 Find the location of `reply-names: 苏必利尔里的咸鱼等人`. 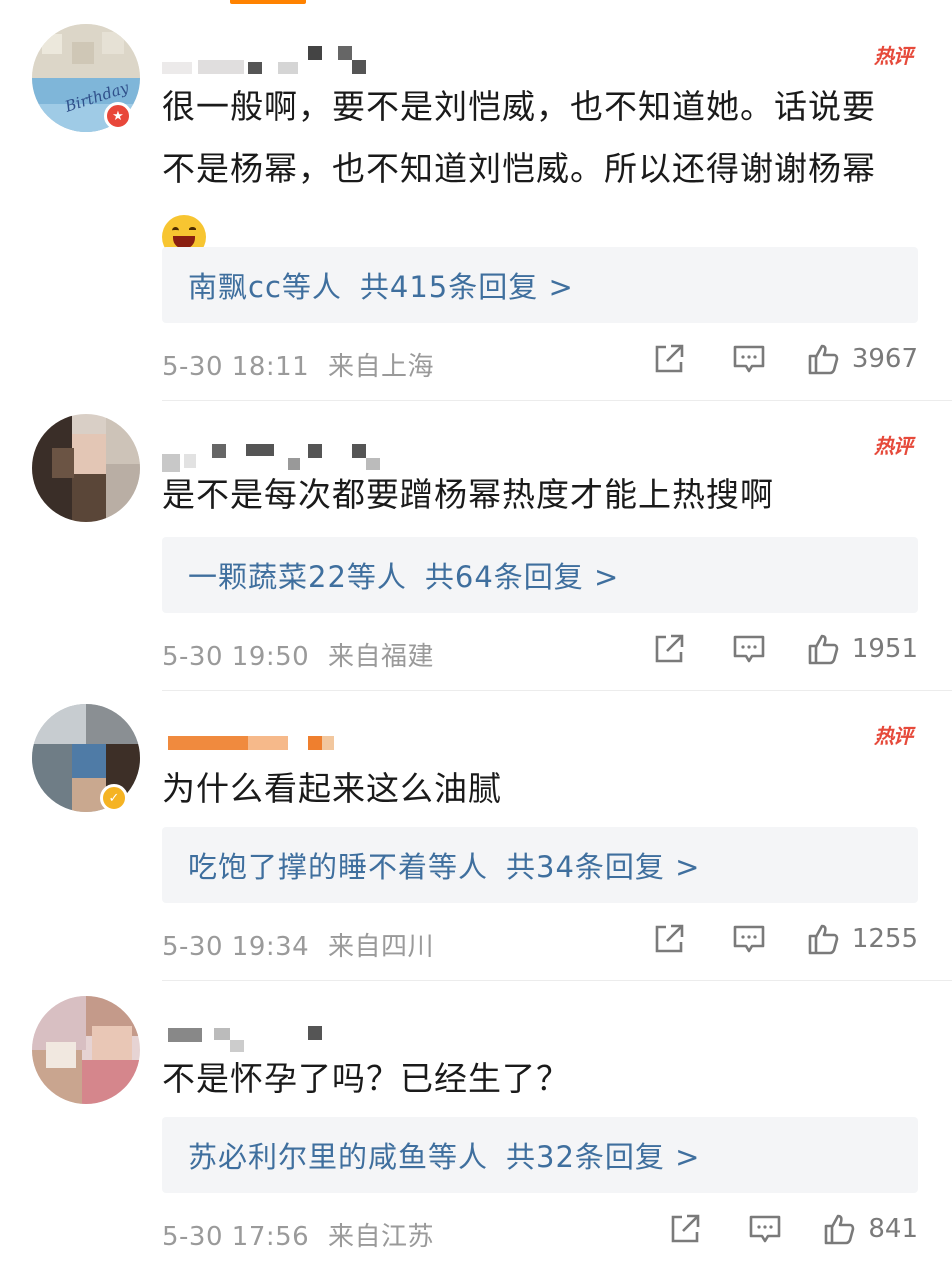

reply-names: 苏必利尔里的咸鱼等人 is located at coordinates (338, 1157).